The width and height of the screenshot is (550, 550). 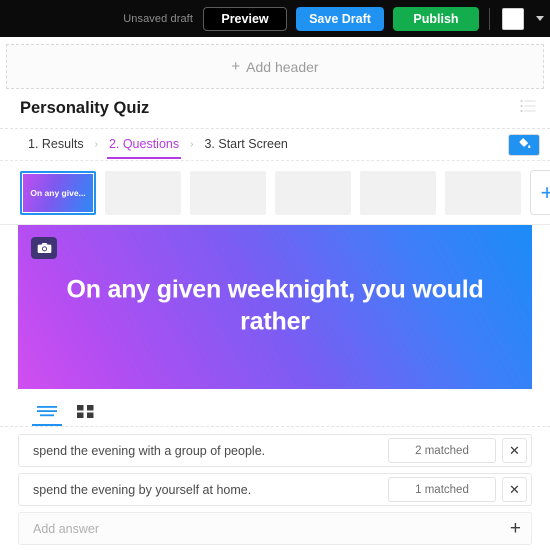 I want to click on add-slide-button: +, so click(x=540, y=192).